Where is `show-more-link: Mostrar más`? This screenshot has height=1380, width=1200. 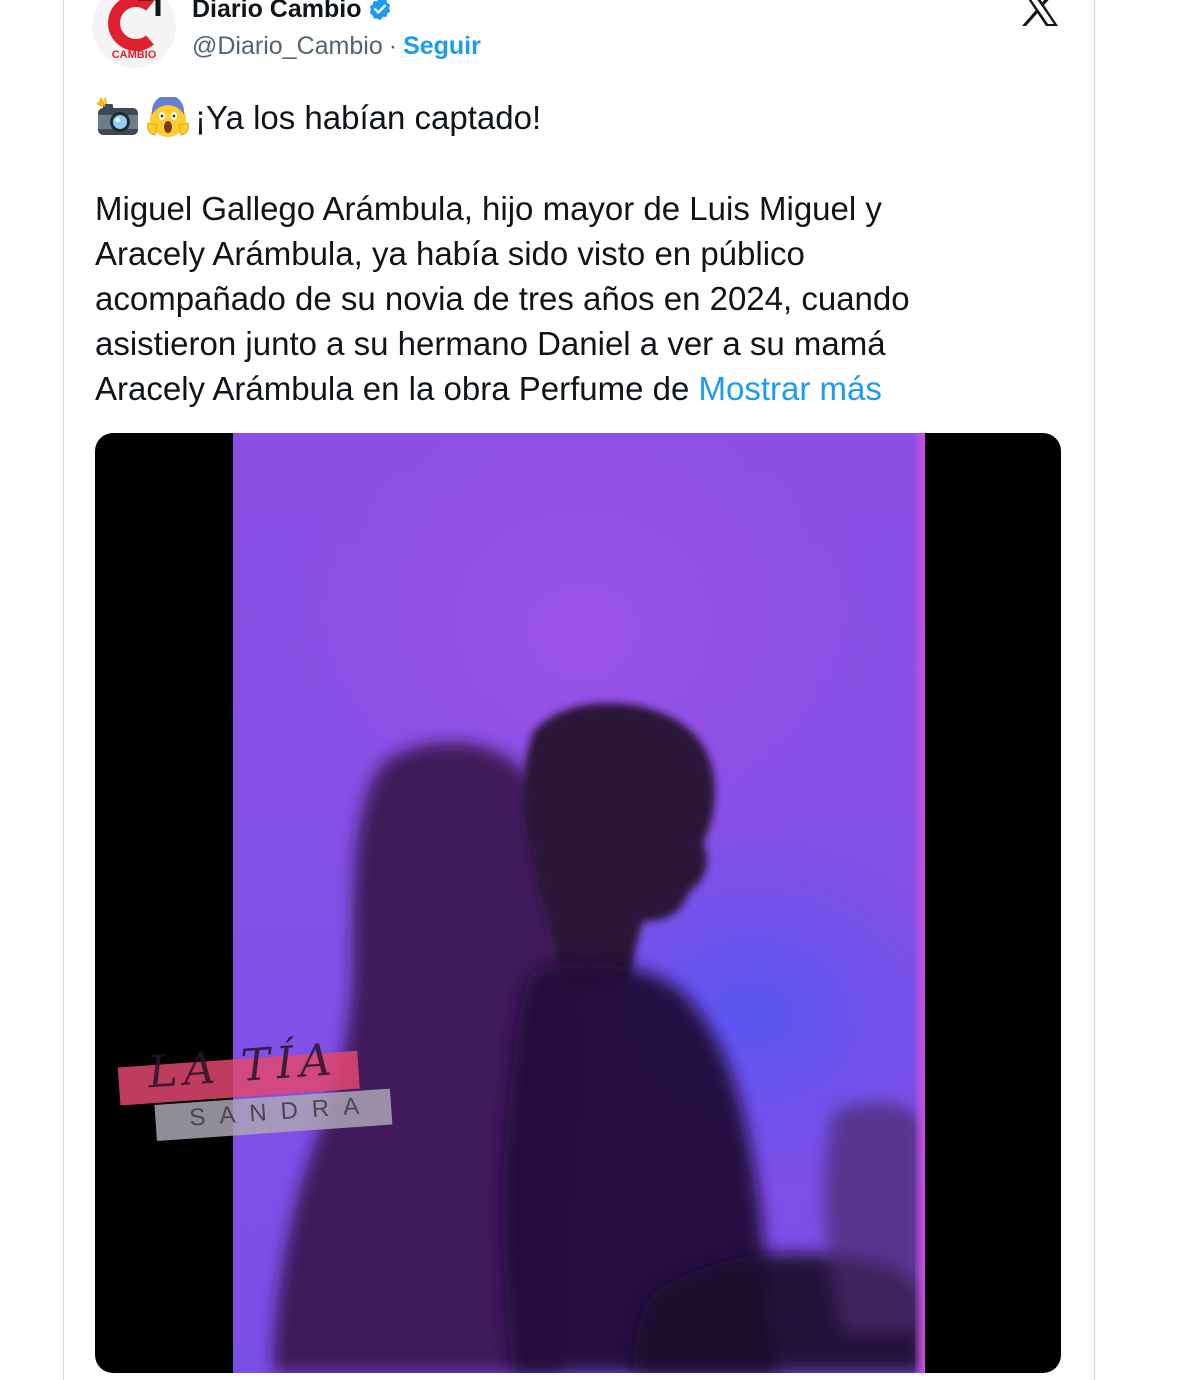
show-more-link: Mostrar más is located at coordinates (790, 388).